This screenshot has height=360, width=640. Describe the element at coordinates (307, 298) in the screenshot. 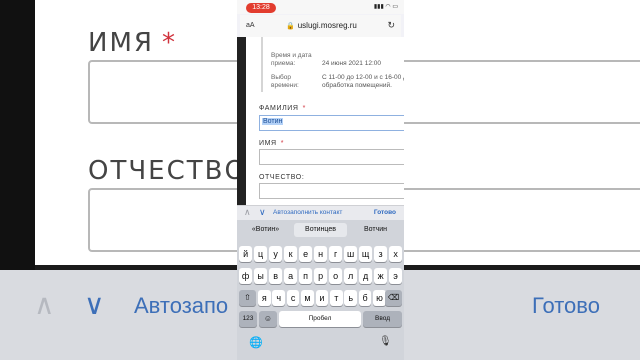

I see `key-м: м` at that location.